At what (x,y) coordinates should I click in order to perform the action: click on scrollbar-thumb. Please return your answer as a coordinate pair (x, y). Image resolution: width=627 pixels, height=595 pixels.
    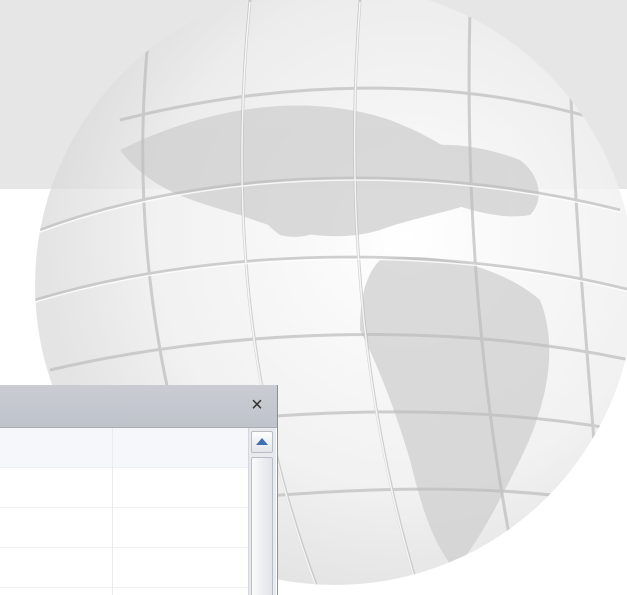
    Looking at the image, I should click on (262, 526).